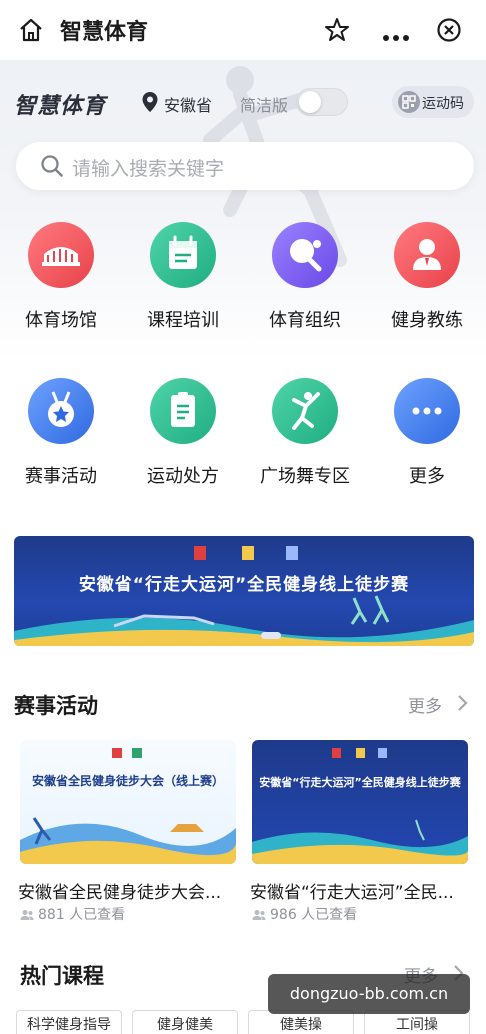 This screenshot has width=486, height=1034. I want to click on app-title: 智慧体育, so click(104, 32).